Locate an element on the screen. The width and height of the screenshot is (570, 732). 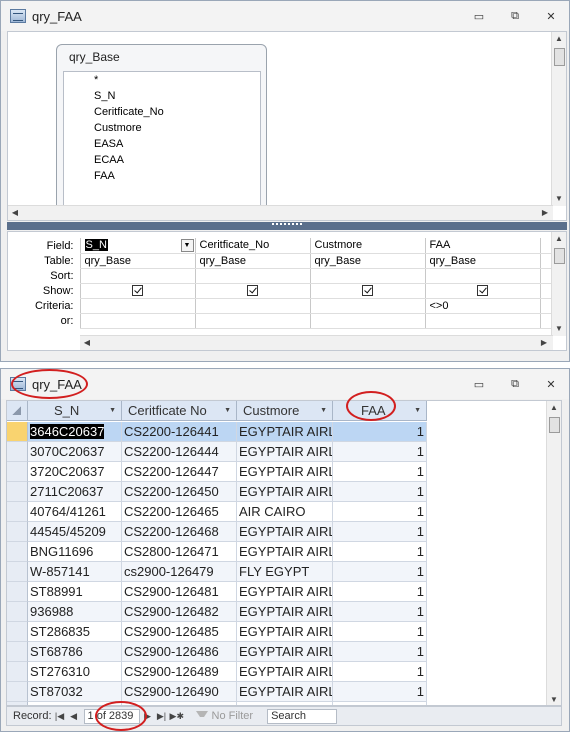
field-list-item: S_N is located at coordinates (162, 96).